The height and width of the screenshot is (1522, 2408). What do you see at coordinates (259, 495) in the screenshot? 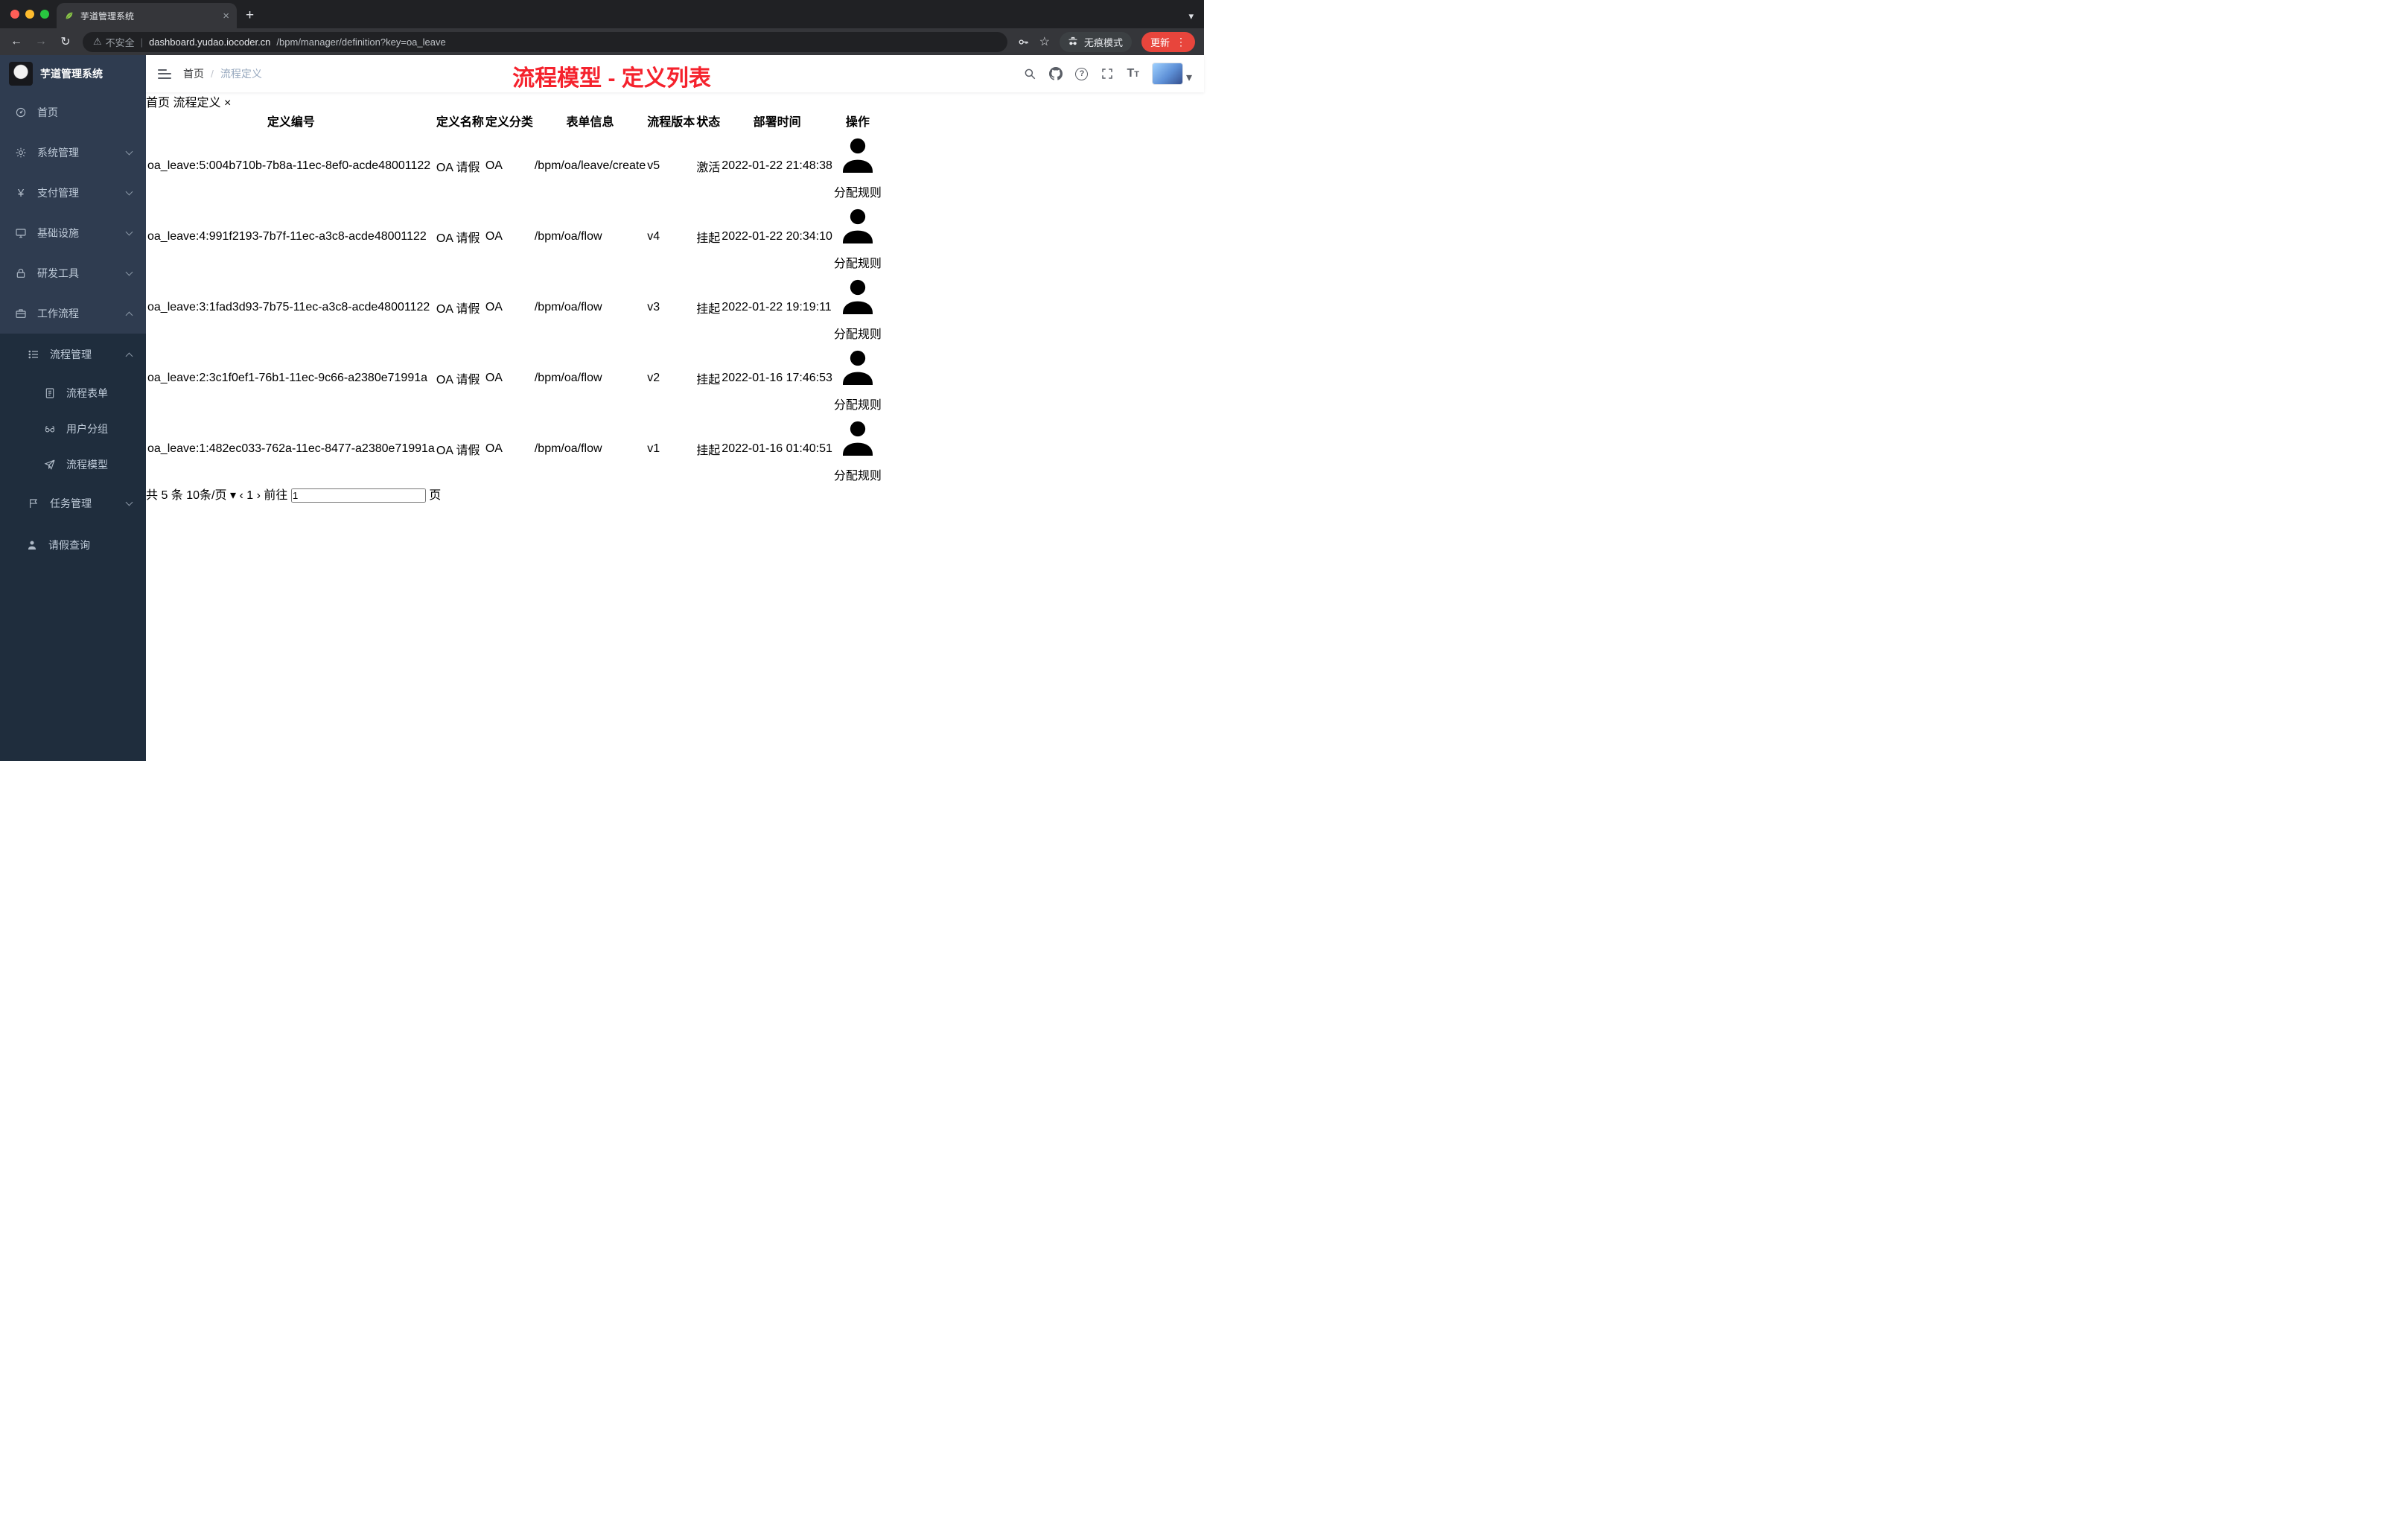
I see `next-page-button: ›` at bounding box center [259, 495].